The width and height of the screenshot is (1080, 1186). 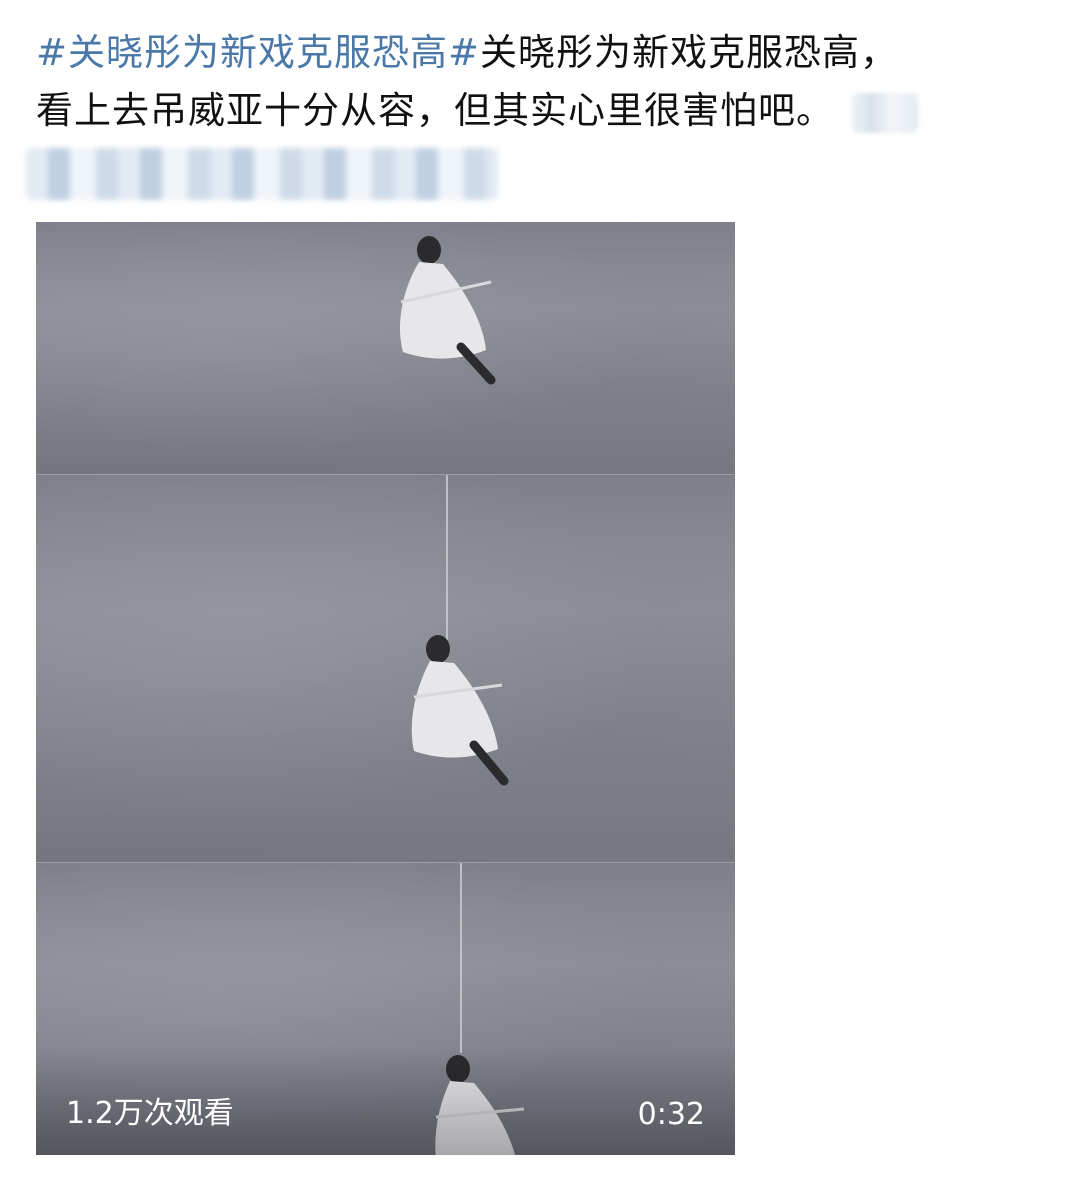 I want to click on video-view-count: 1.2万次观看, so click(x=150, y=1113).